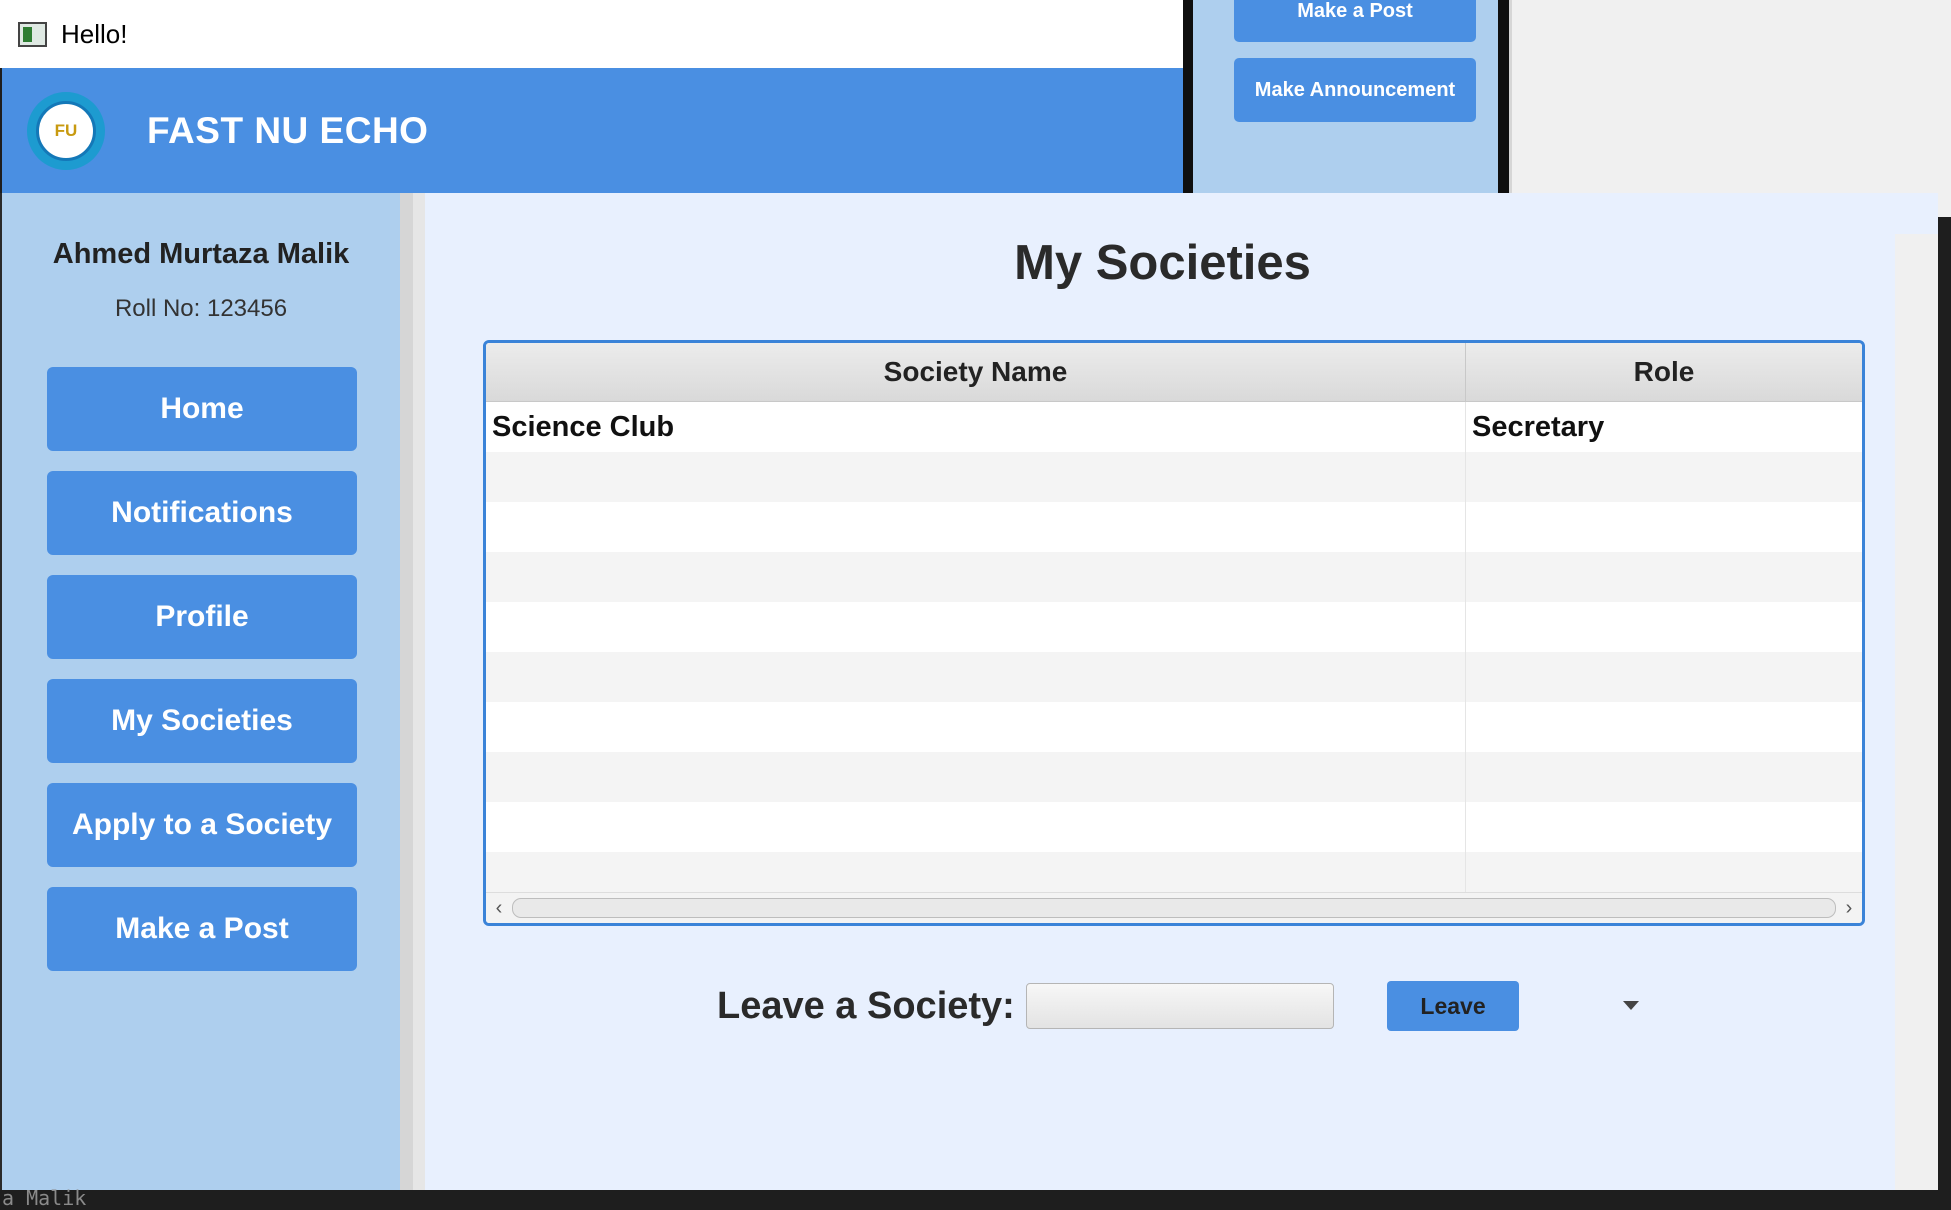  What do you see at coordinates (1916, 712) in the screenshot?
I see `window-right-edge` at bounding box center [1916, 712].